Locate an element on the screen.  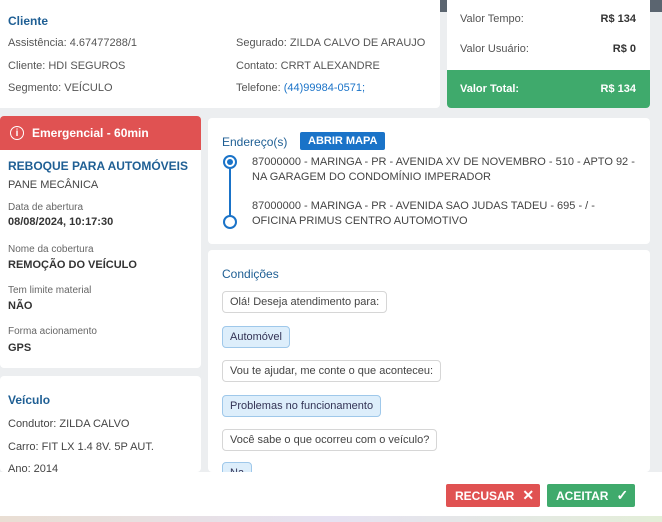
accept-label: ACEITAR is located at coordinates (582, 495).